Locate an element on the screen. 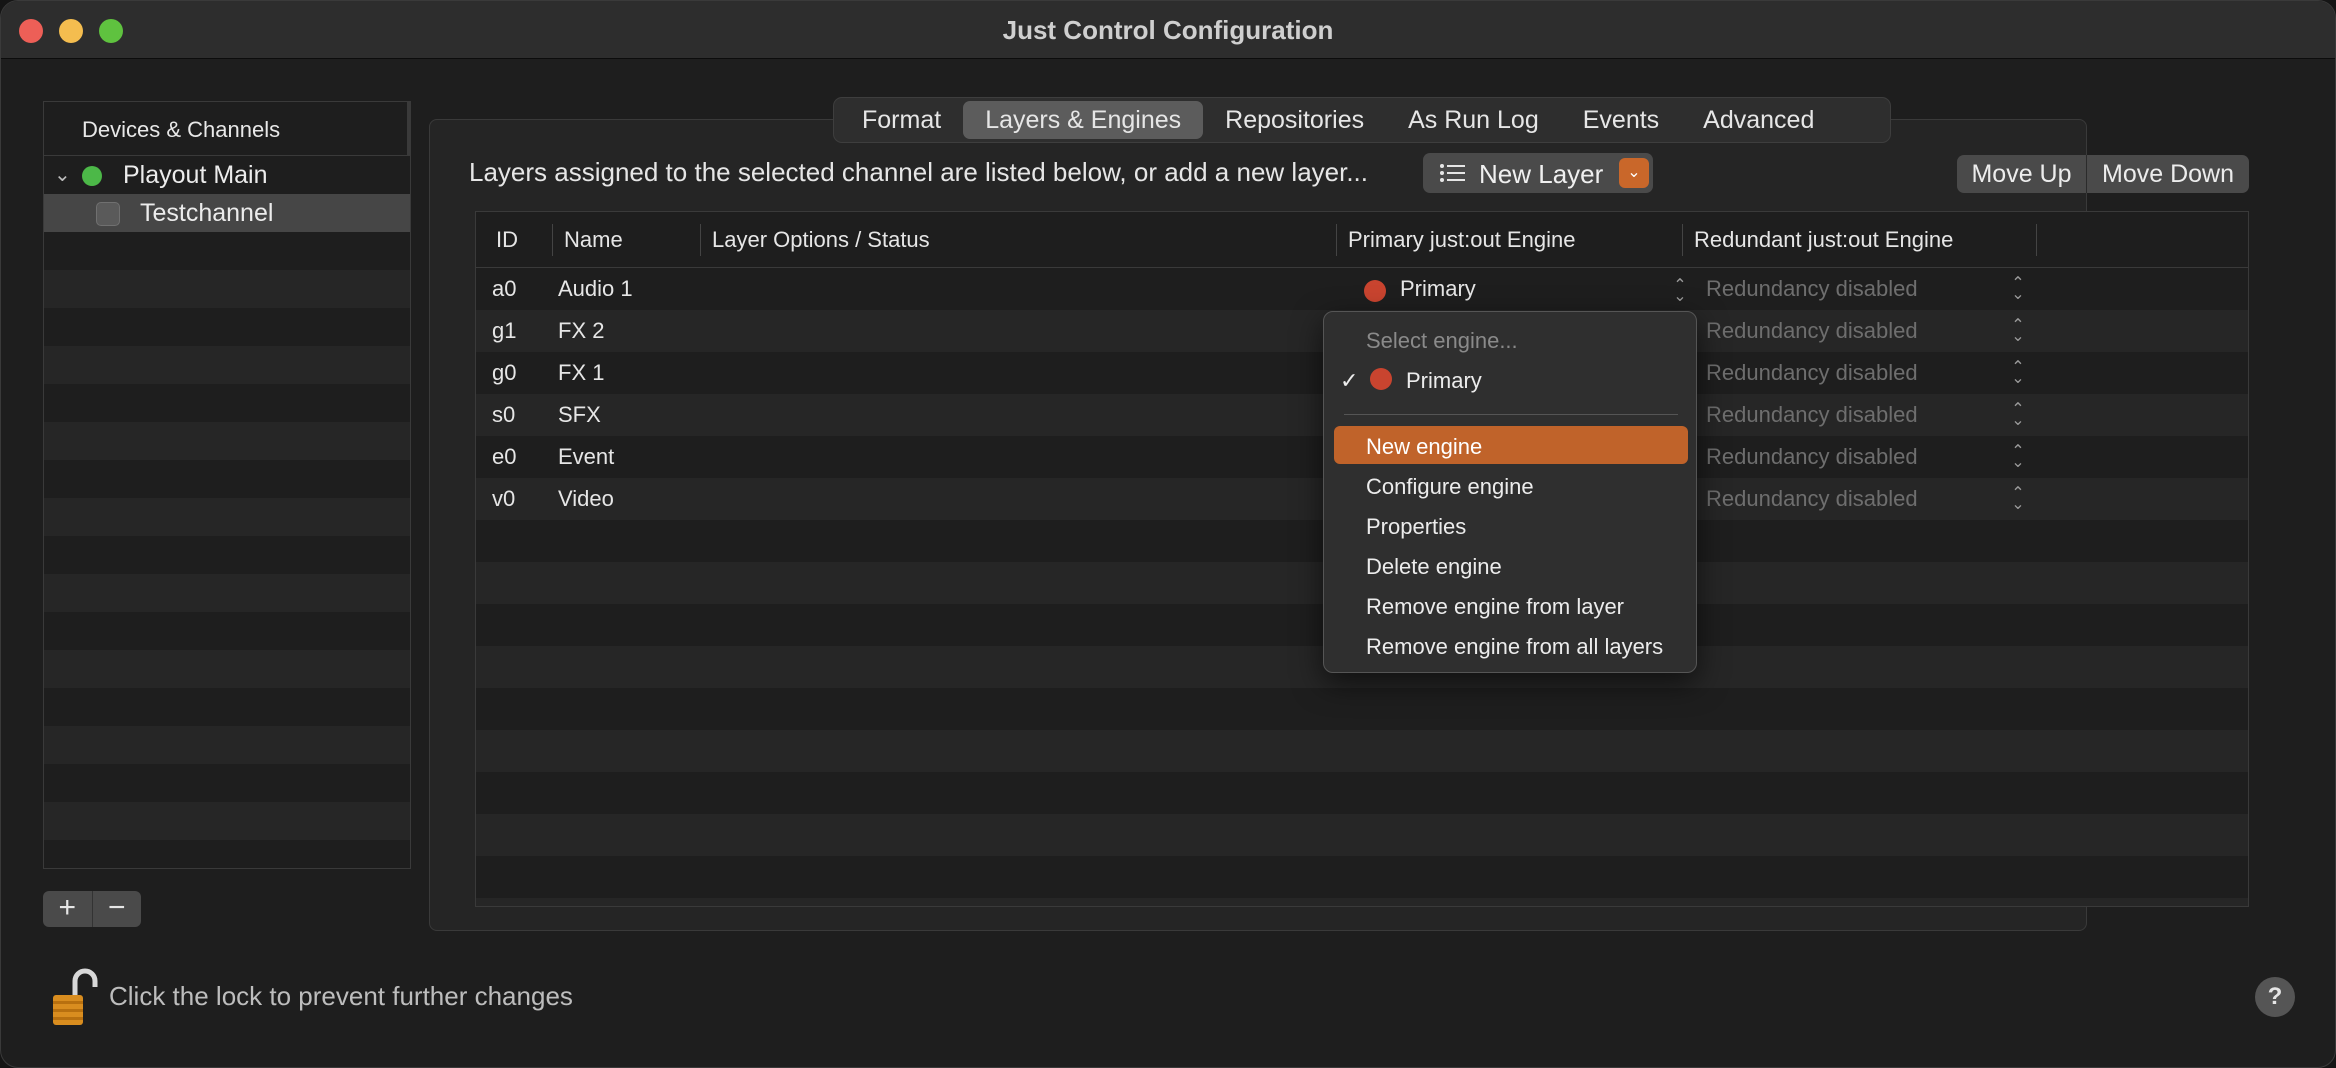 The width and height of the screenshot is (2336, 1068). checkmark-icon: ✓ is located at coordinates (1349, 380).